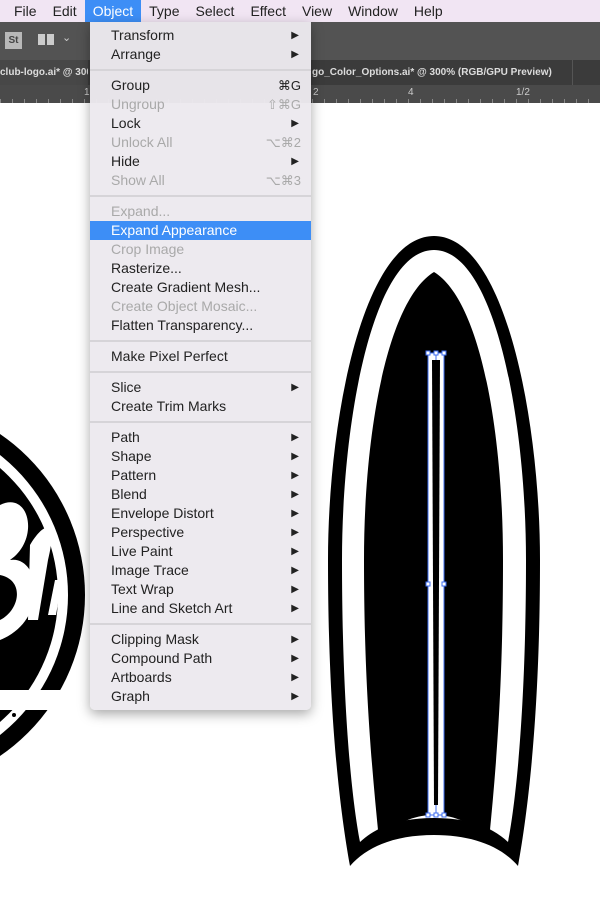 This screenshot has height=914, width=600. I want to click on menu-item-make-pixel-perfect: Make Pixel Perfect, so click(200, 356).